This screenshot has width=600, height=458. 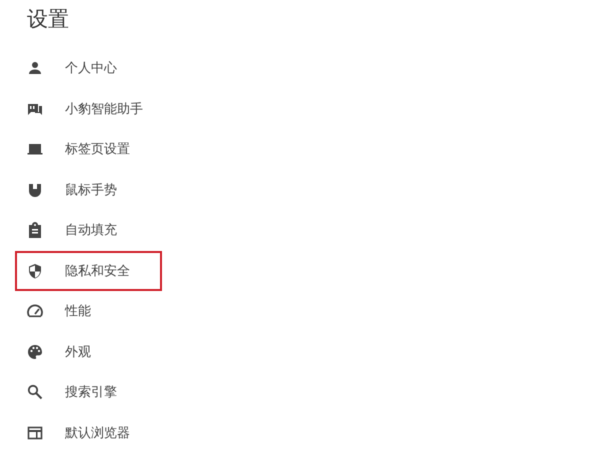 I want to click on menu-item: 个人中心, so click(x=88, y=68).